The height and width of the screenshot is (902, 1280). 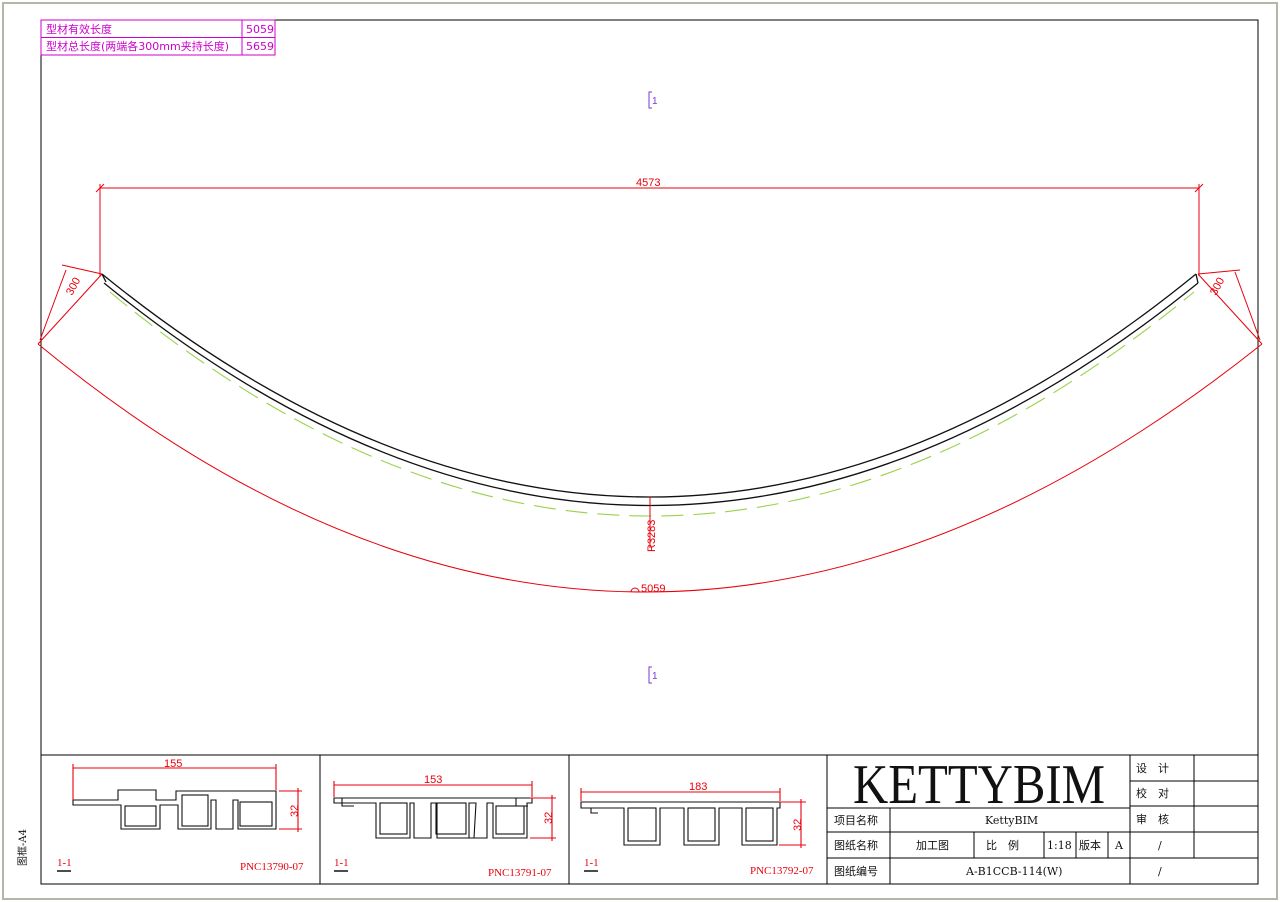 What do you see at coordinates (782, 871) in the screenshot?
I see `profile-3-code: PNC13792-07` at bounding box center [782, 871].